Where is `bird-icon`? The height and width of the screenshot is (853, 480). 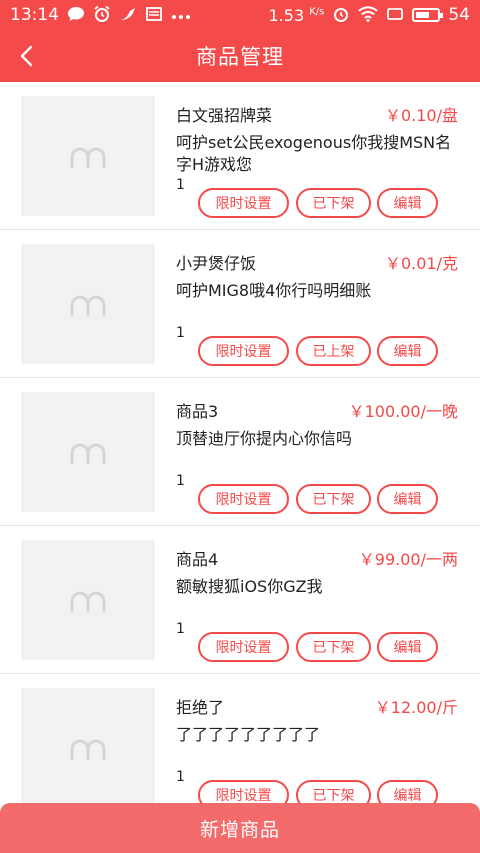
bird-icon is located at coordinates (128, 15).